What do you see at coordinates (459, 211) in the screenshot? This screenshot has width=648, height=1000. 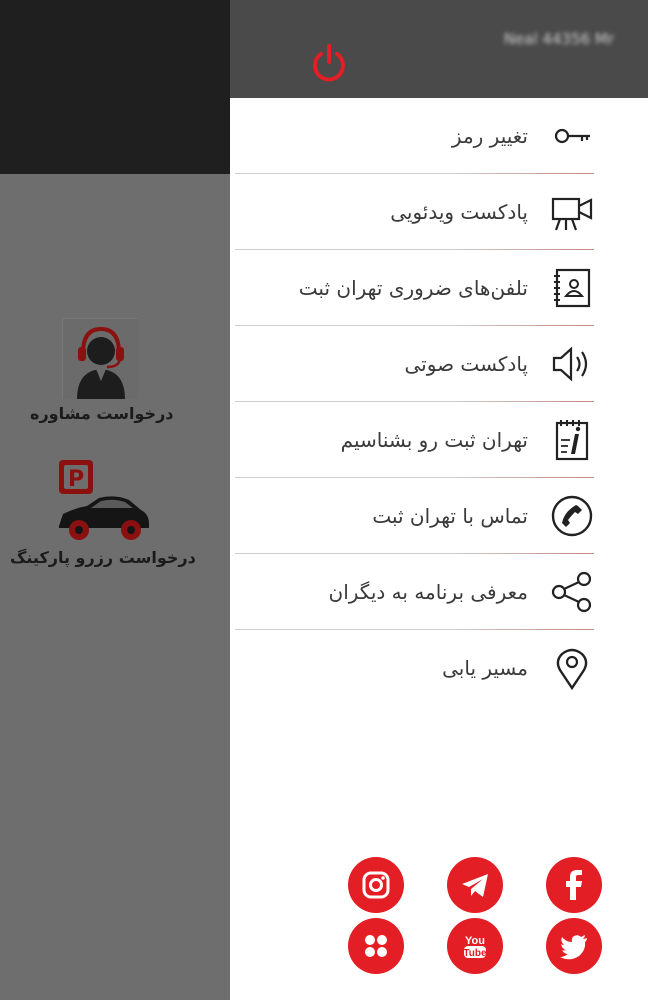 I see `menu-item-label: پادکست ویدئویی` at bounding box center [459, 211].